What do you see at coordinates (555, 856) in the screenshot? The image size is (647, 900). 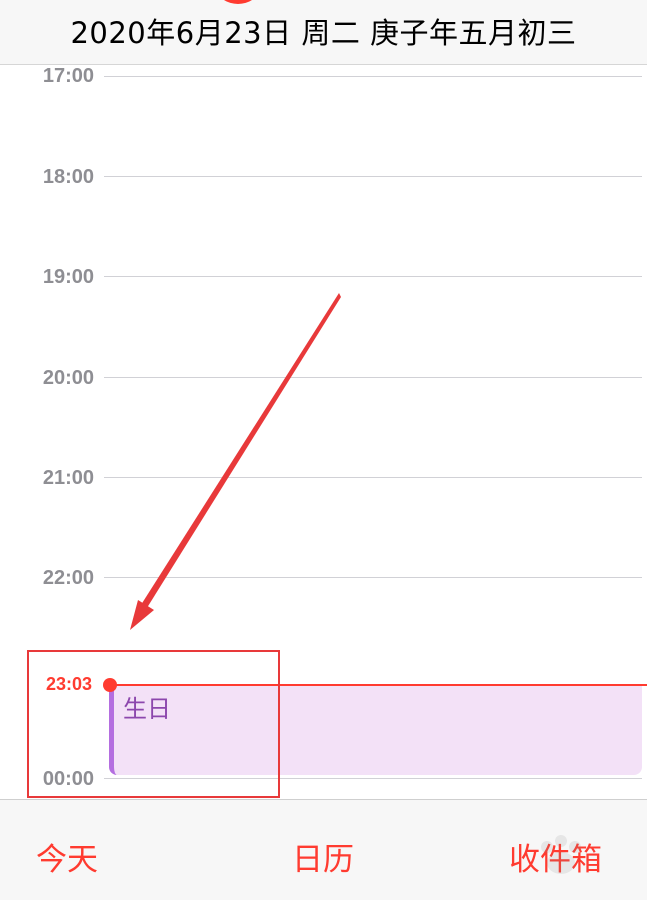 I see `inbox-button: 收件箱` at bounding box center [555, 856].